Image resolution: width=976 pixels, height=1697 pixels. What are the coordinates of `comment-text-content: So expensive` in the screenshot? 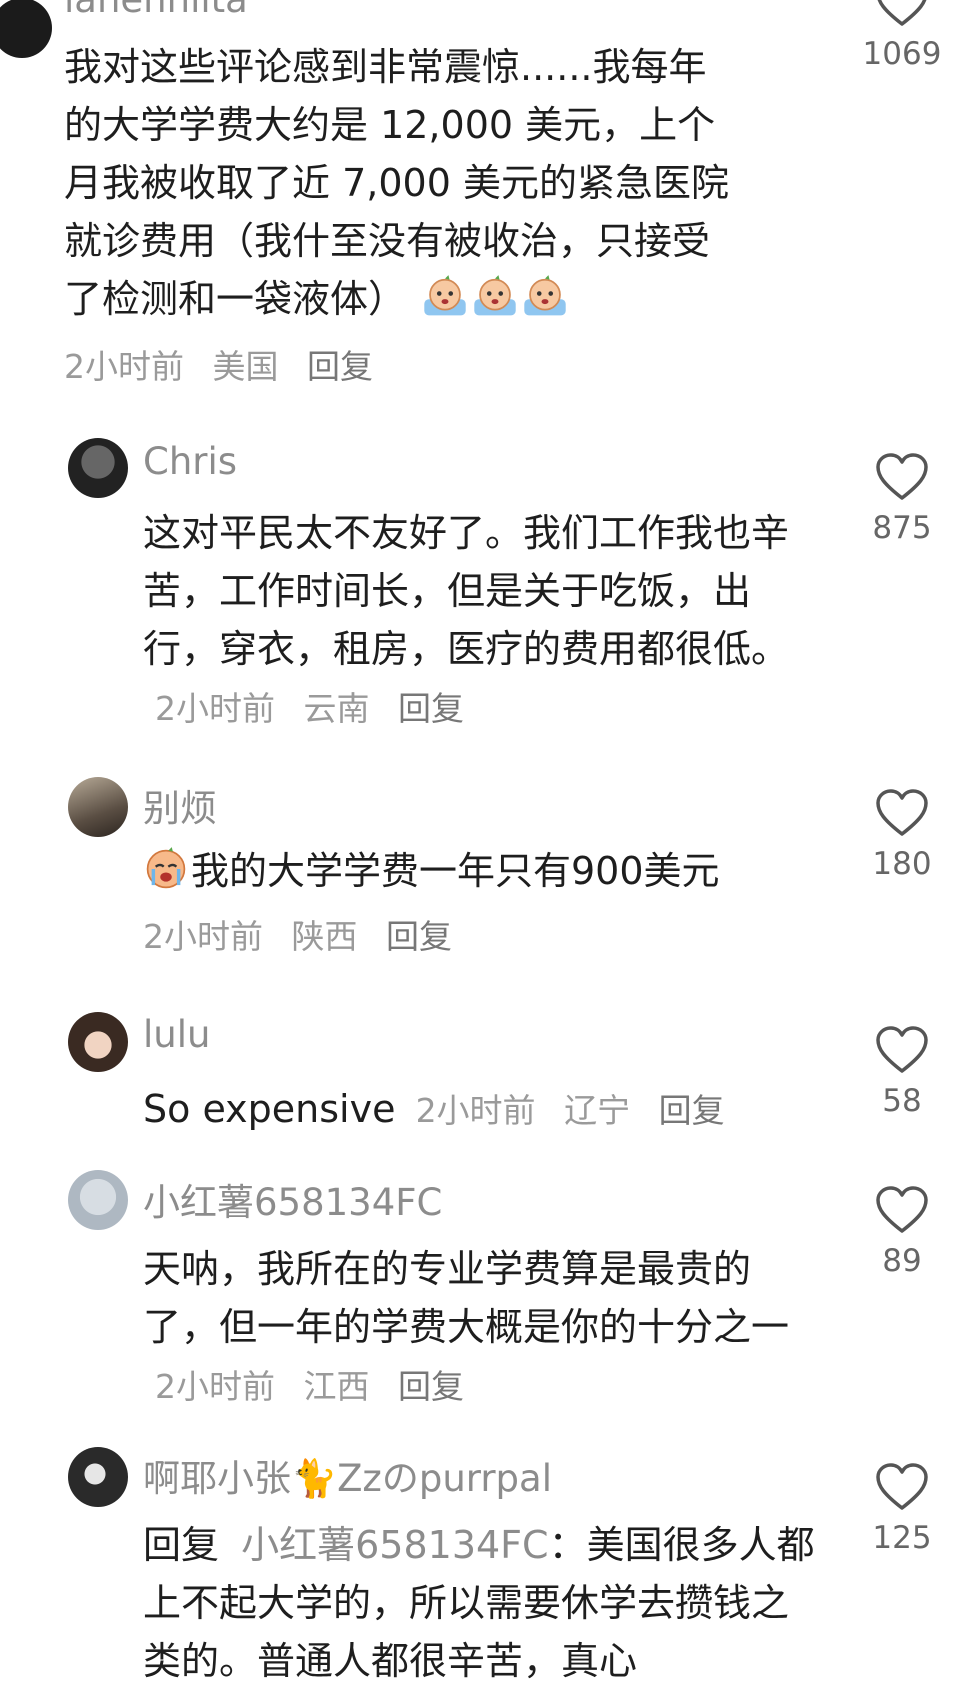 It's located at (269, 1109).